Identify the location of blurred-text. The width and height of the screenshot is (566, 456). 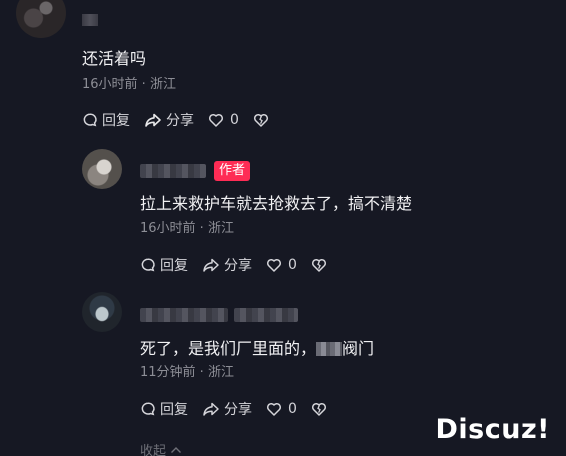
(329, 349).